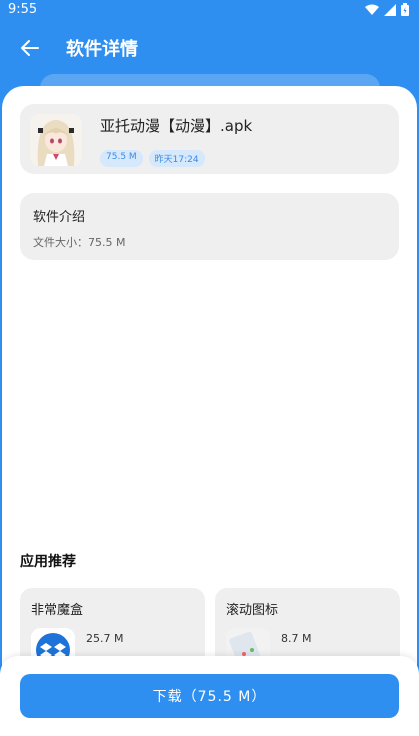 This screenshot has width=419, height=736. What do you see at coordinates (102, 49) in the screenshot?
I see `page-title: 软件详情` at bounding box center [102, 49].